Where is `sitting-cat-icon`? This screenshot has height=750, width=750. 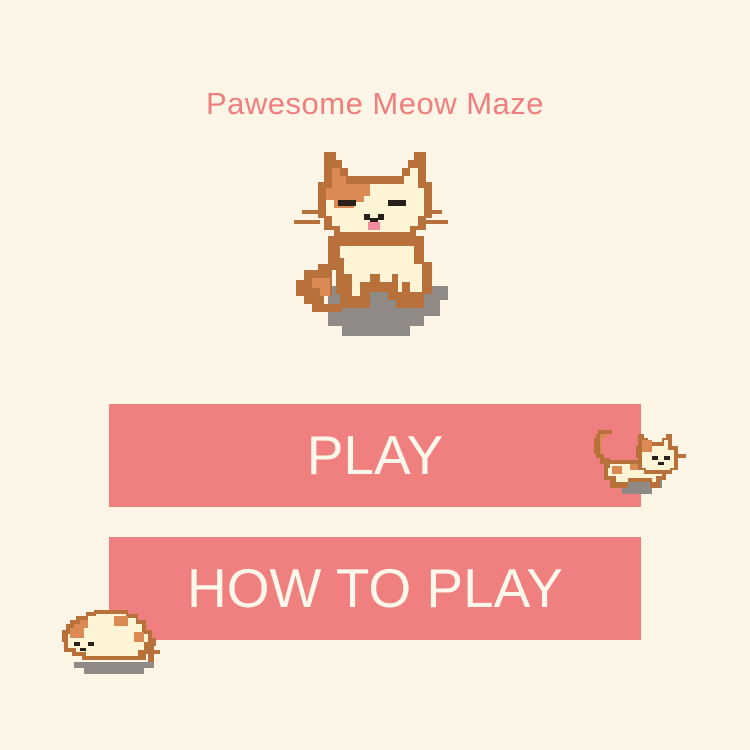
sitting-cat-icon is located at coordinates (372, 241).